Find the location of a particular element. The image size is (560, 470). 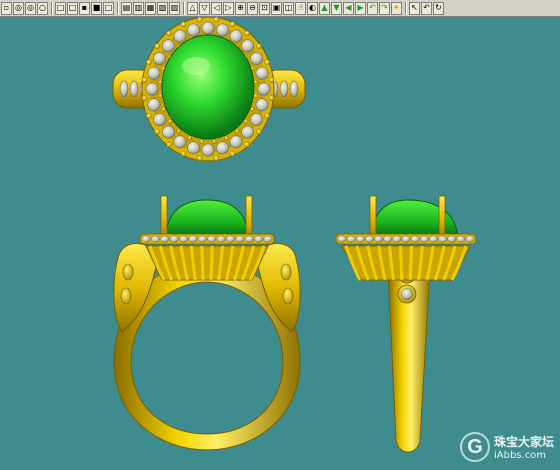

emerald-front is located at coordinates (207, 219).